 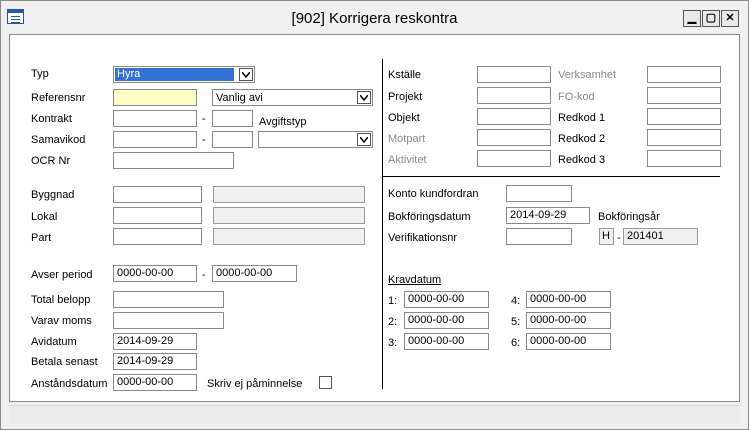 I want to click on window-title: [902] Korrigera reskontra, so click(x=374, y=18).